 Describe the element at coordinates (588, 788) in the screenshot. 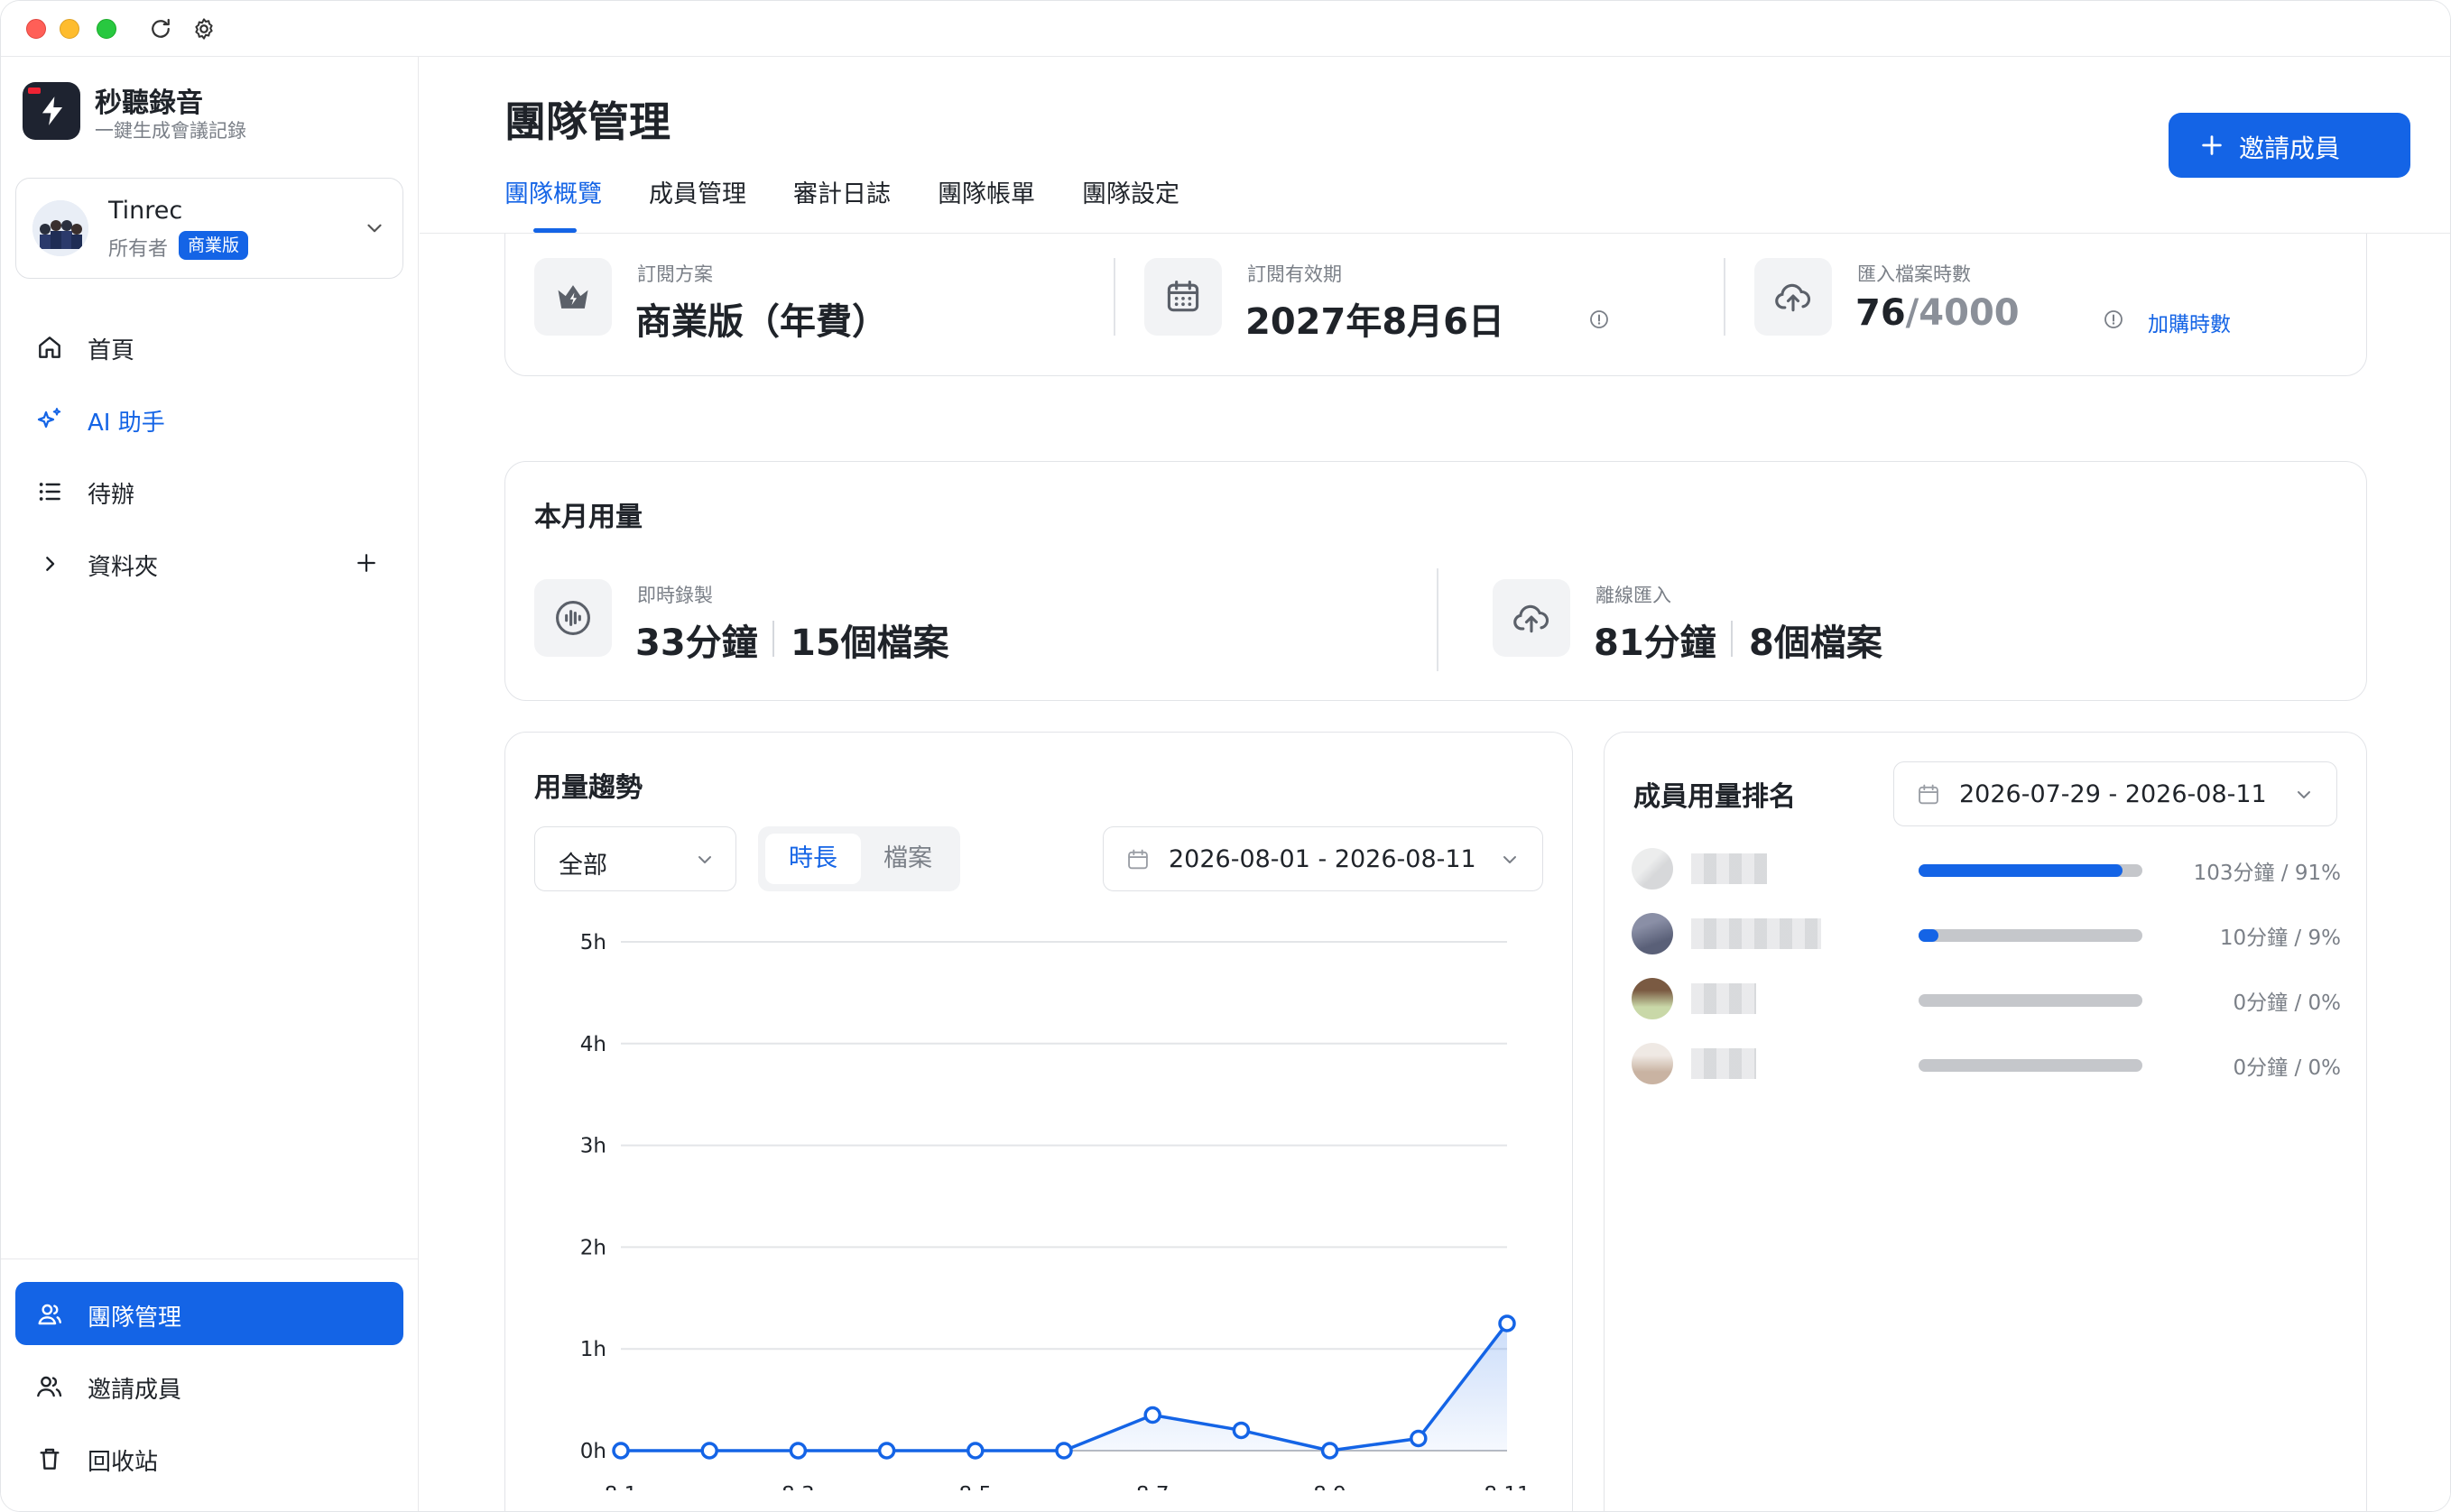

I see `usage-trend-title: 用量趨勢` at that location.